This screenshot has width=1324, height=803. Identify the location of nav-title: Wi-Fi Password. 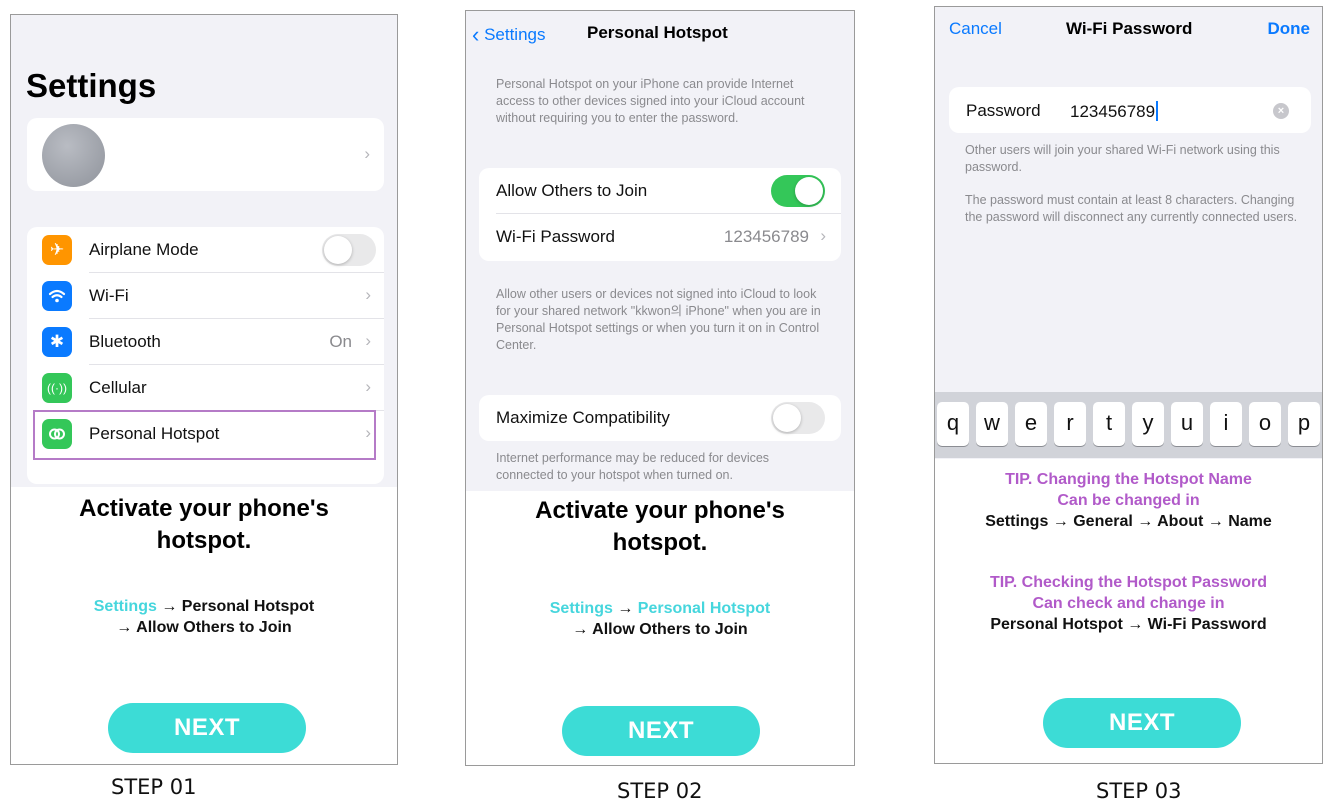
(1129, 28).